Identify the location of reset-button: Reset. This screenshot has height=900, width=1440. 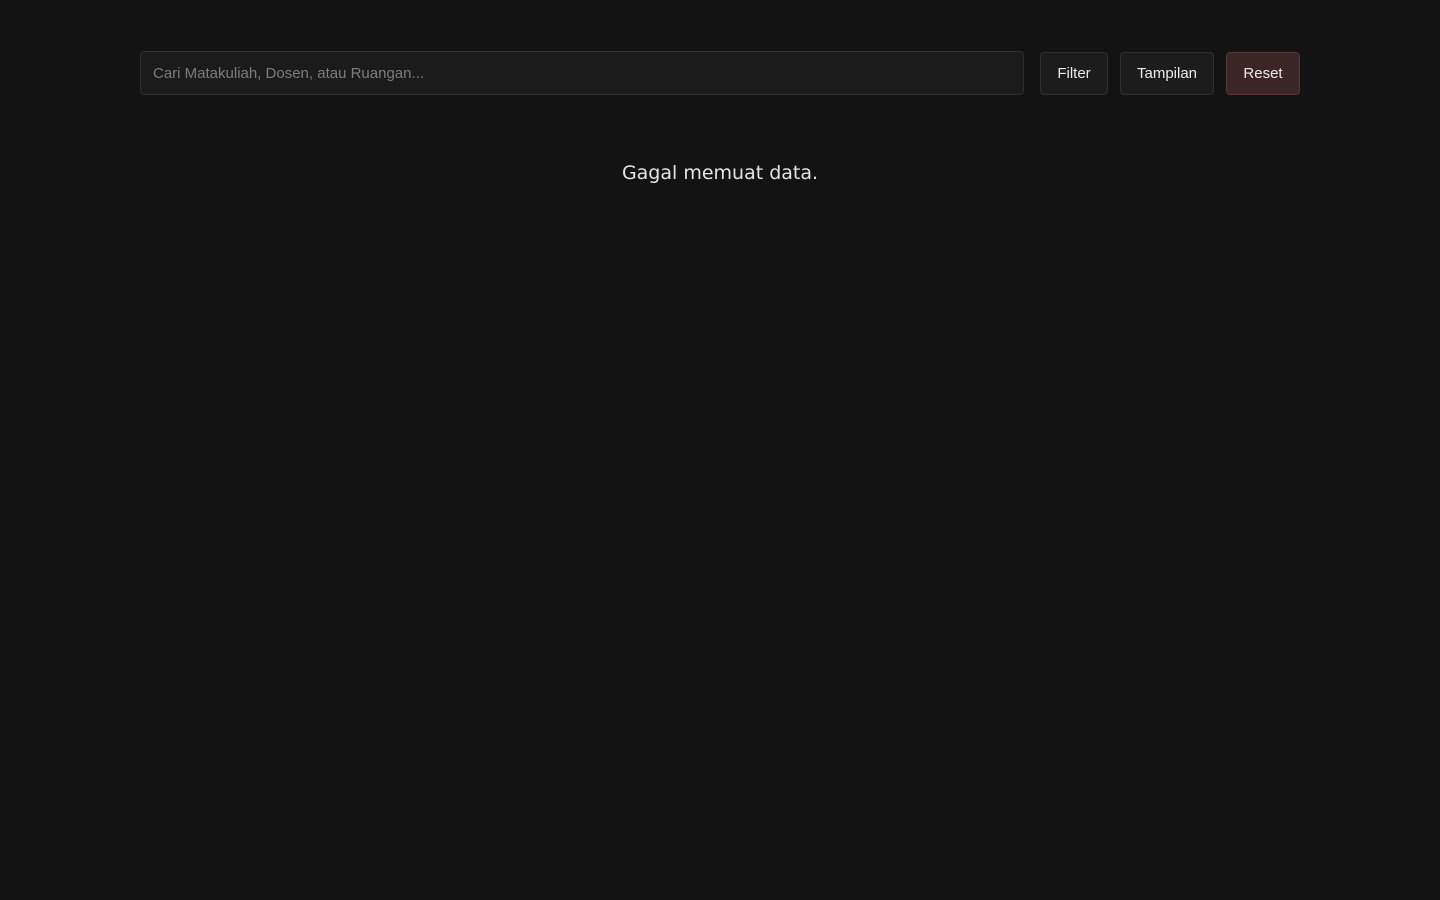
(1263, 73).